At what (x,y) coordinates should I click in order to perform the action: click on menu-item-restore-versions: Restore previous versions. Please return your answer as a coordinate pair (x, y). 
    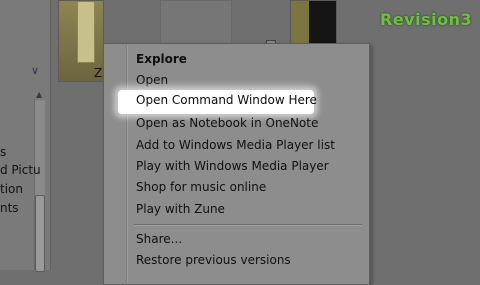
    Looking at the image, I should click on (213, 260).